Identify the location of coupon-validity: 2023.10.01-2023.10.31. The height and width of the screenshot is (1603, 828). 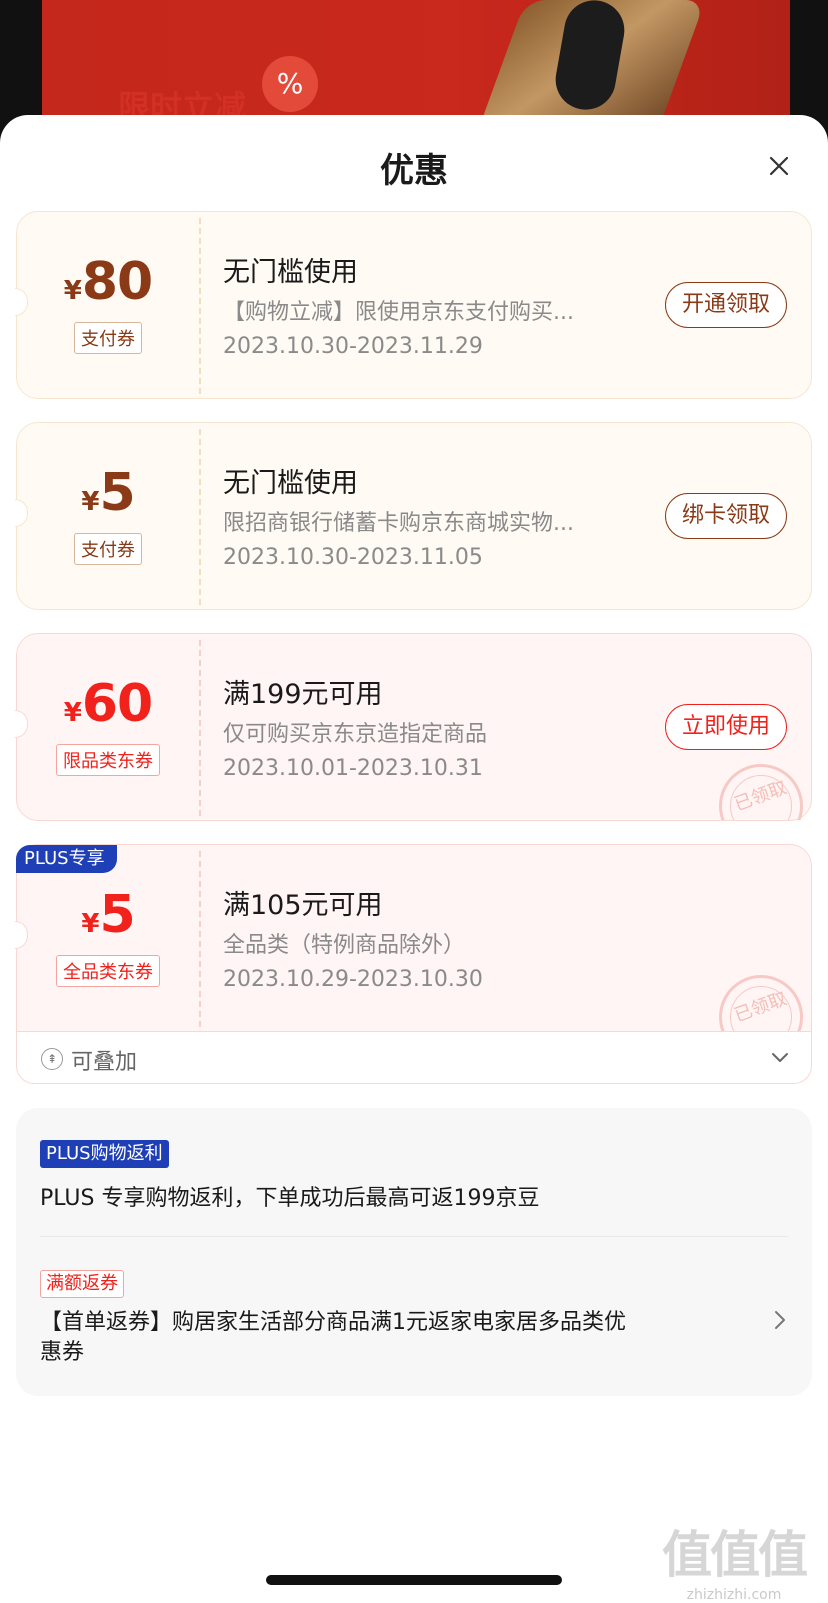
(353, 768).